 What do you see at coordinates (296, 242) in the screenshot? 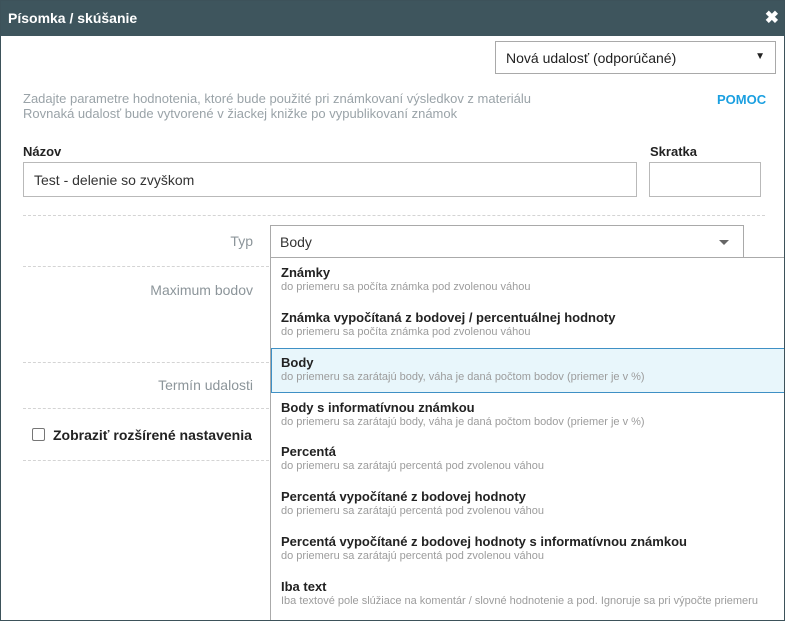
I see `type-select-value: Body` at bounding box center [296, 242].